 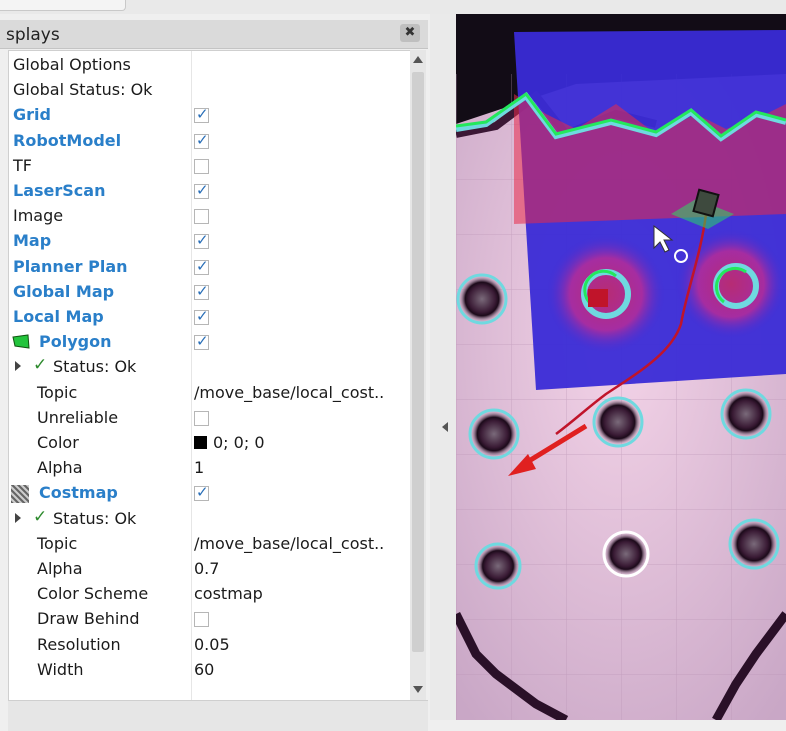 I want to click on property-value-text: 0.05, so click(x=212, y=644).